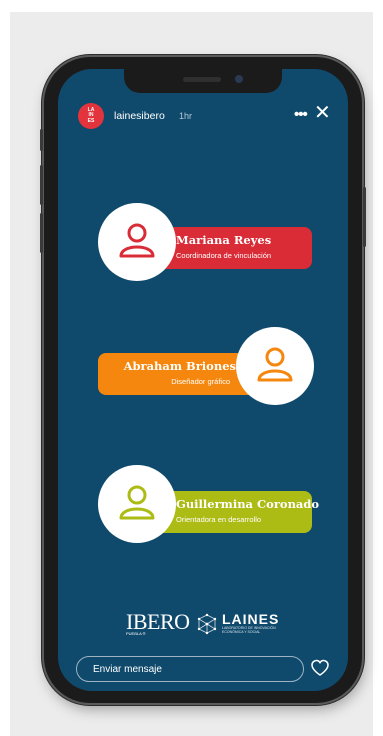 The height and width of the screenshot is (736, 383). I want to click on member-name: Guillermina Coronado, so click(248, 504).